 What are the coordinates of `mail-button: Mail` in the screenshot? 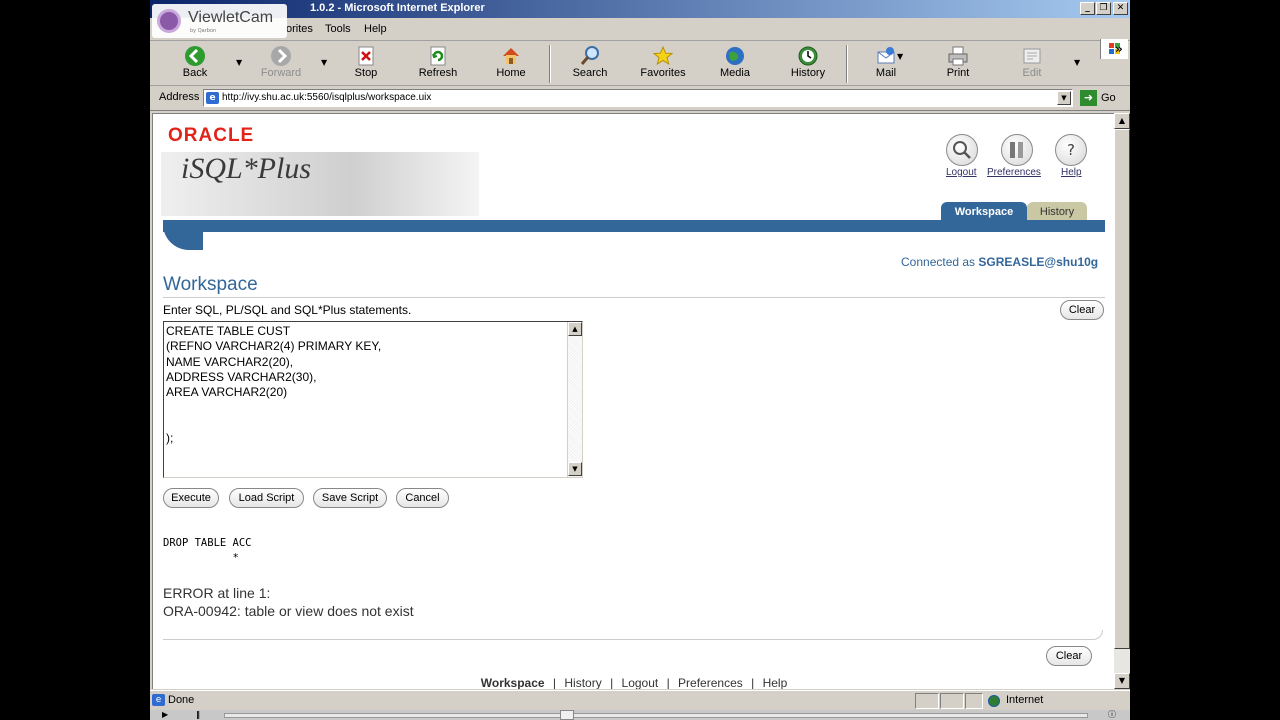 It's located at (886, 64).